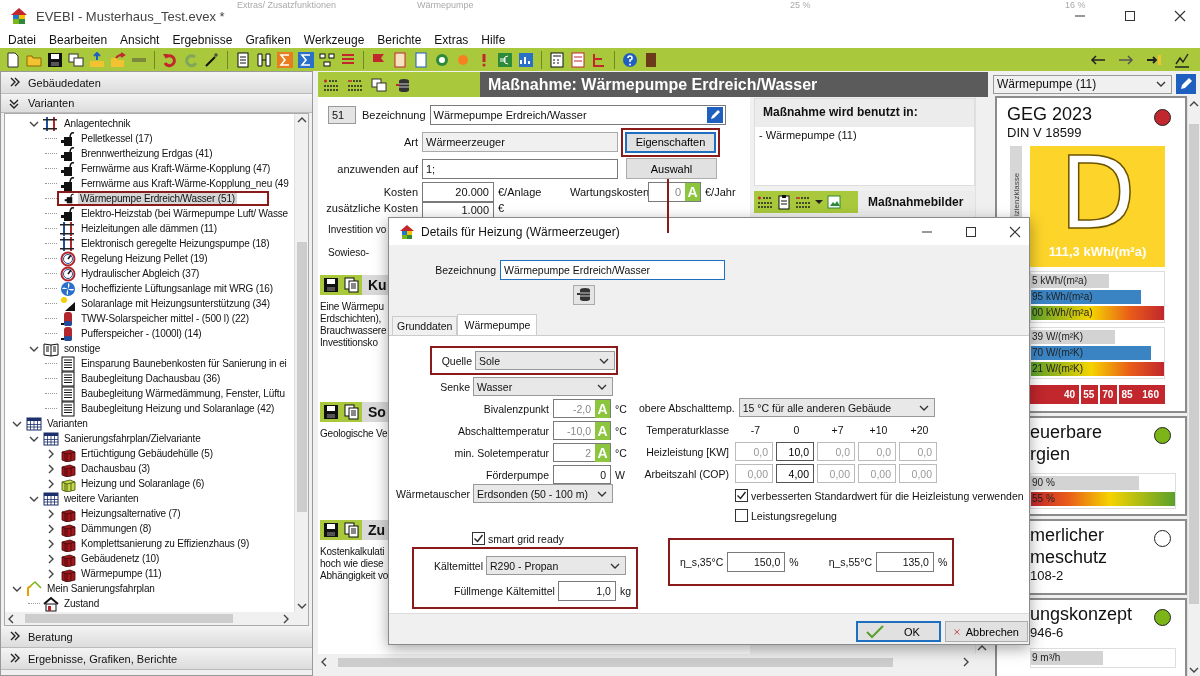 This screenshot has height=676, width=1200. I want to click on properties-button: Eigenschaften, so click(670, 142).